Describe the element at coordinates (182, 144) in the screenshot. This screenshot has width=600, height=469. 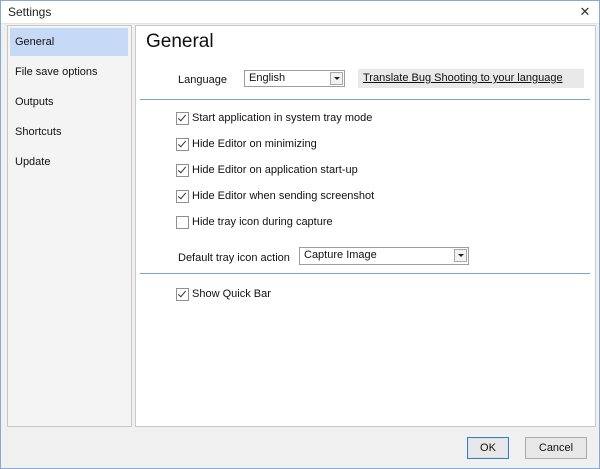
I see `checkbox-hide-on-minimize` at that location.